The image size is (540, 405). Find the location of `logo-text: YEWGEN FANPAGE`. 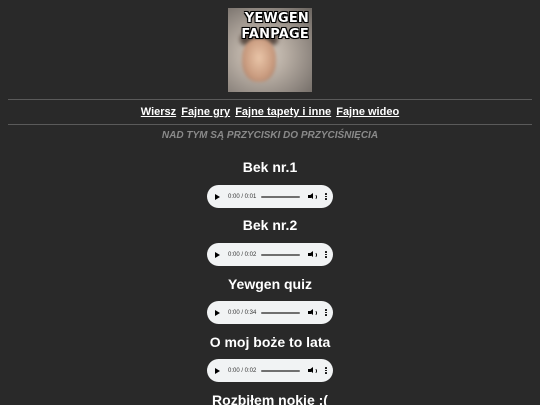

logo-text: YEWGEN FANPAGE is located at coordinates (275, 27).